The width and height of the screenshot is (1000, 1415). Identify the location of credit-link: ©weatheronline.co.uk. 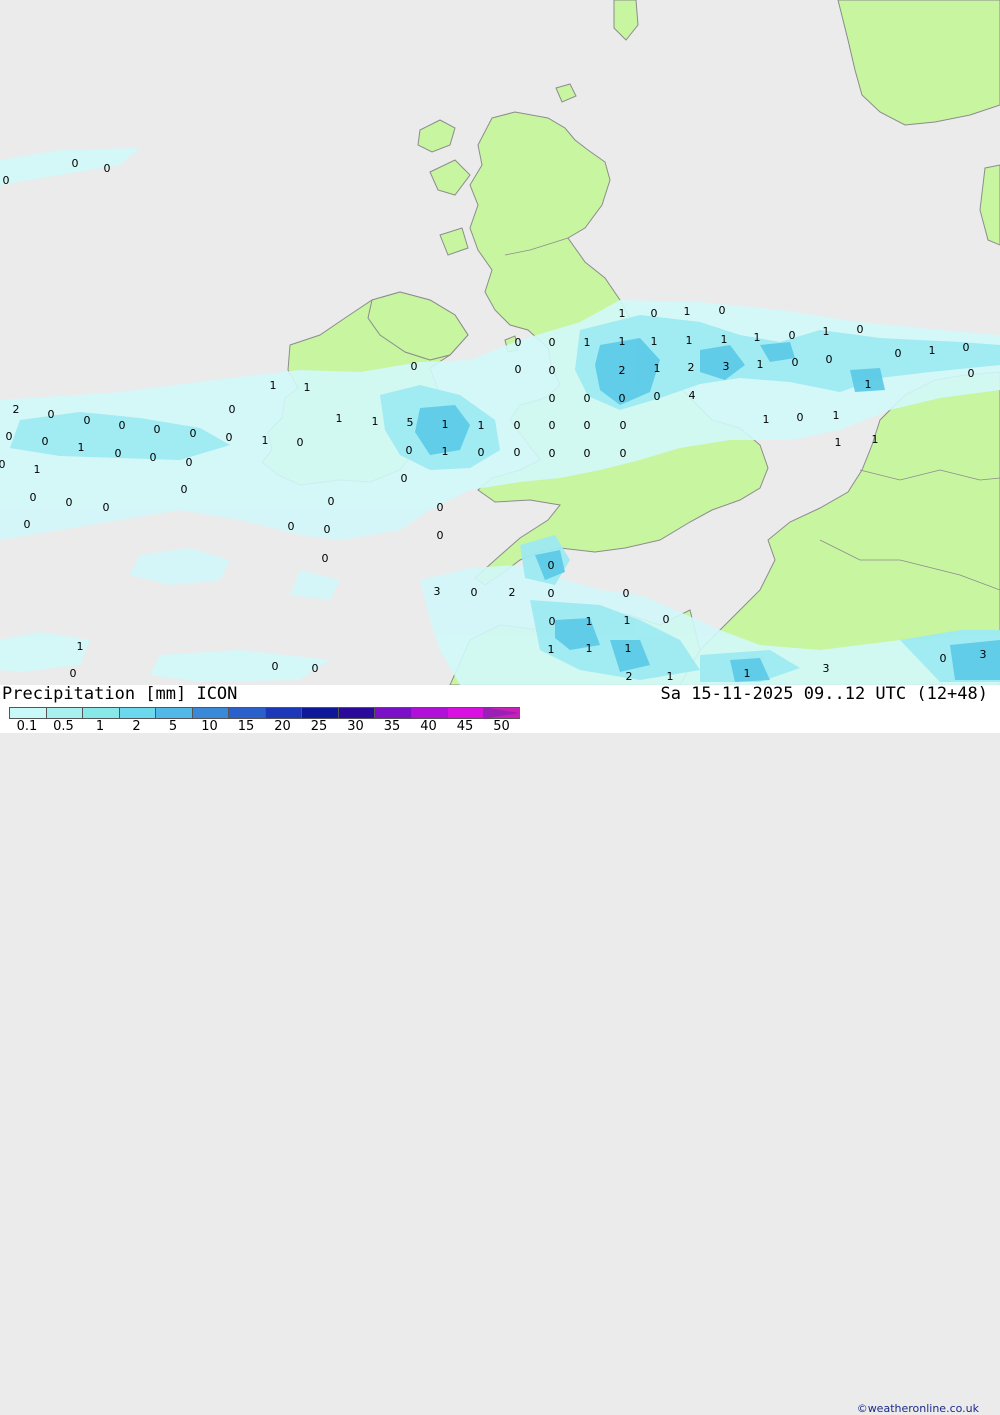
(918, 1408).